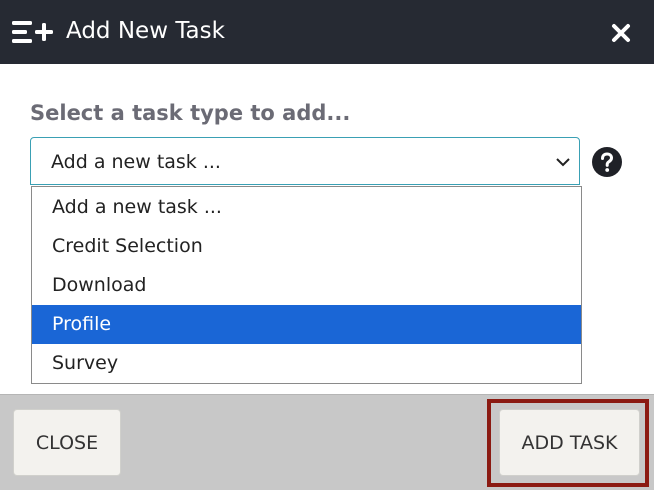 The height and width of the screenshot is (490, 654). I want to click on close-button: CLOSE, so click(67, 442).